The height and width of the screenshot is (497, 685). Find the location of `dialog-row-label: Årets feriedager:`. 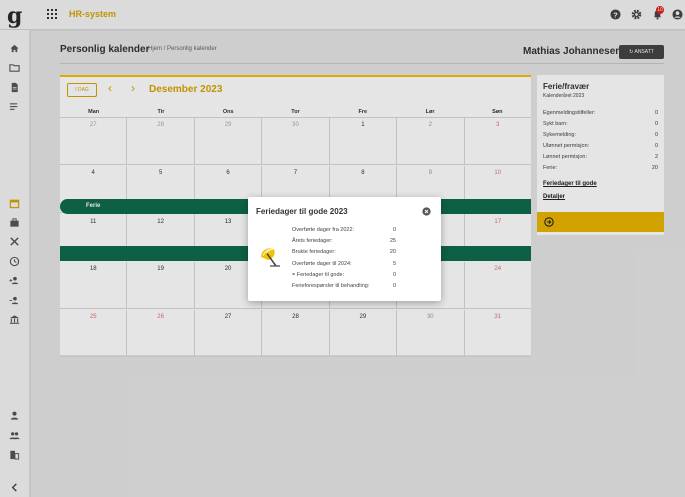

dialog-row-label: Årets feriedager: is located at coordinates (312, 241).